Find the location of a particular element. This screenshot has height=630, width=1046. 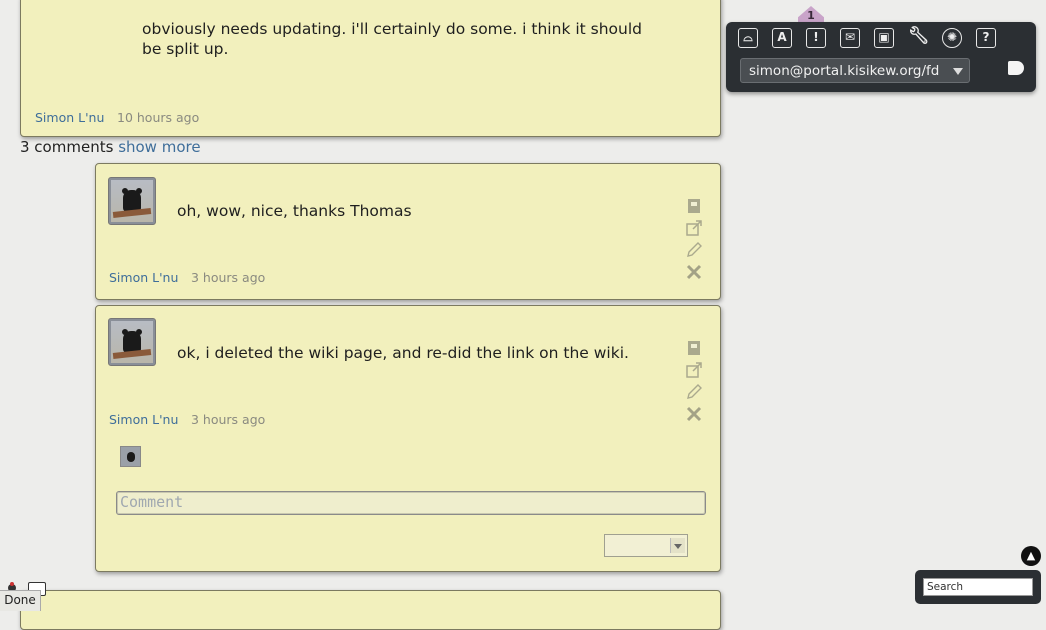

scroll-top-button: ▲ is located at coordinates (1031, 556).